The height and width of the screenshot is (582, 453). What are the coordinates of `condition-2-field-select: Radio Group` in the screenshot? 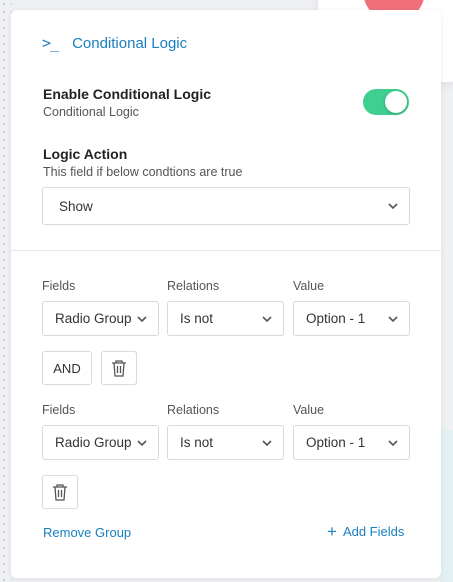 It's located at (100, 442).